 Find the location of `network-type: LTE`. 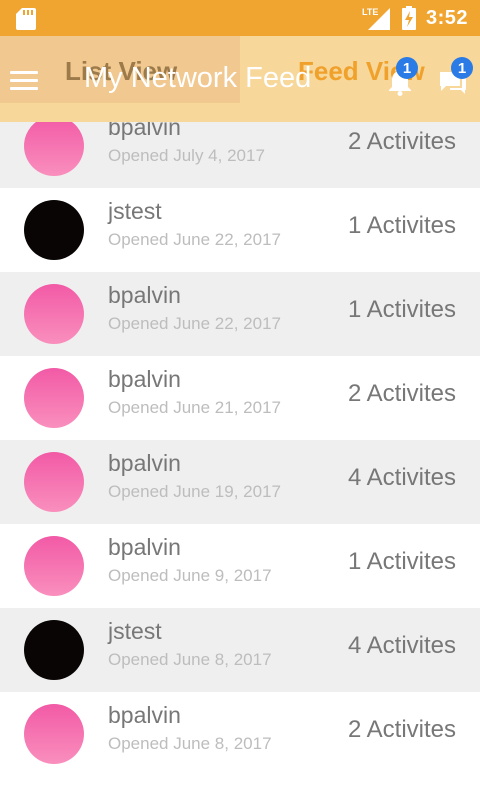

network-type: LTE is located at coordinates (370, 12).